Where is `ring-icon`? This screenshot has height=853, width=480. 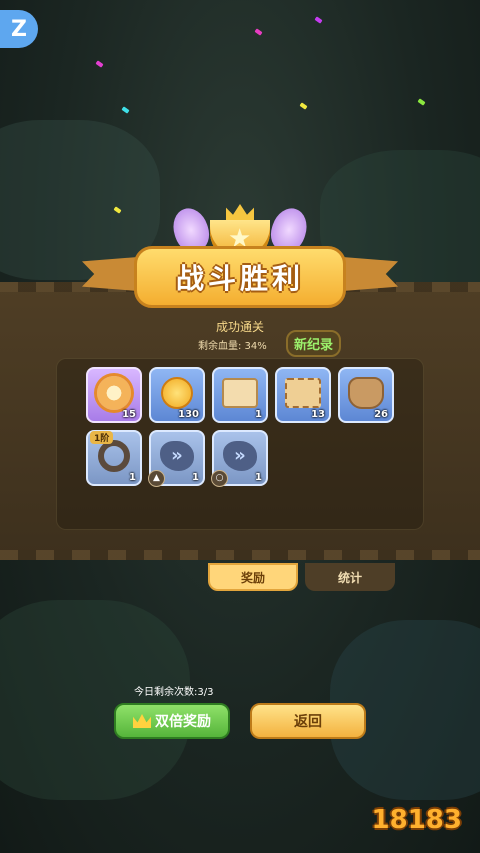 ring-icon is located at coordinates (114, 455).